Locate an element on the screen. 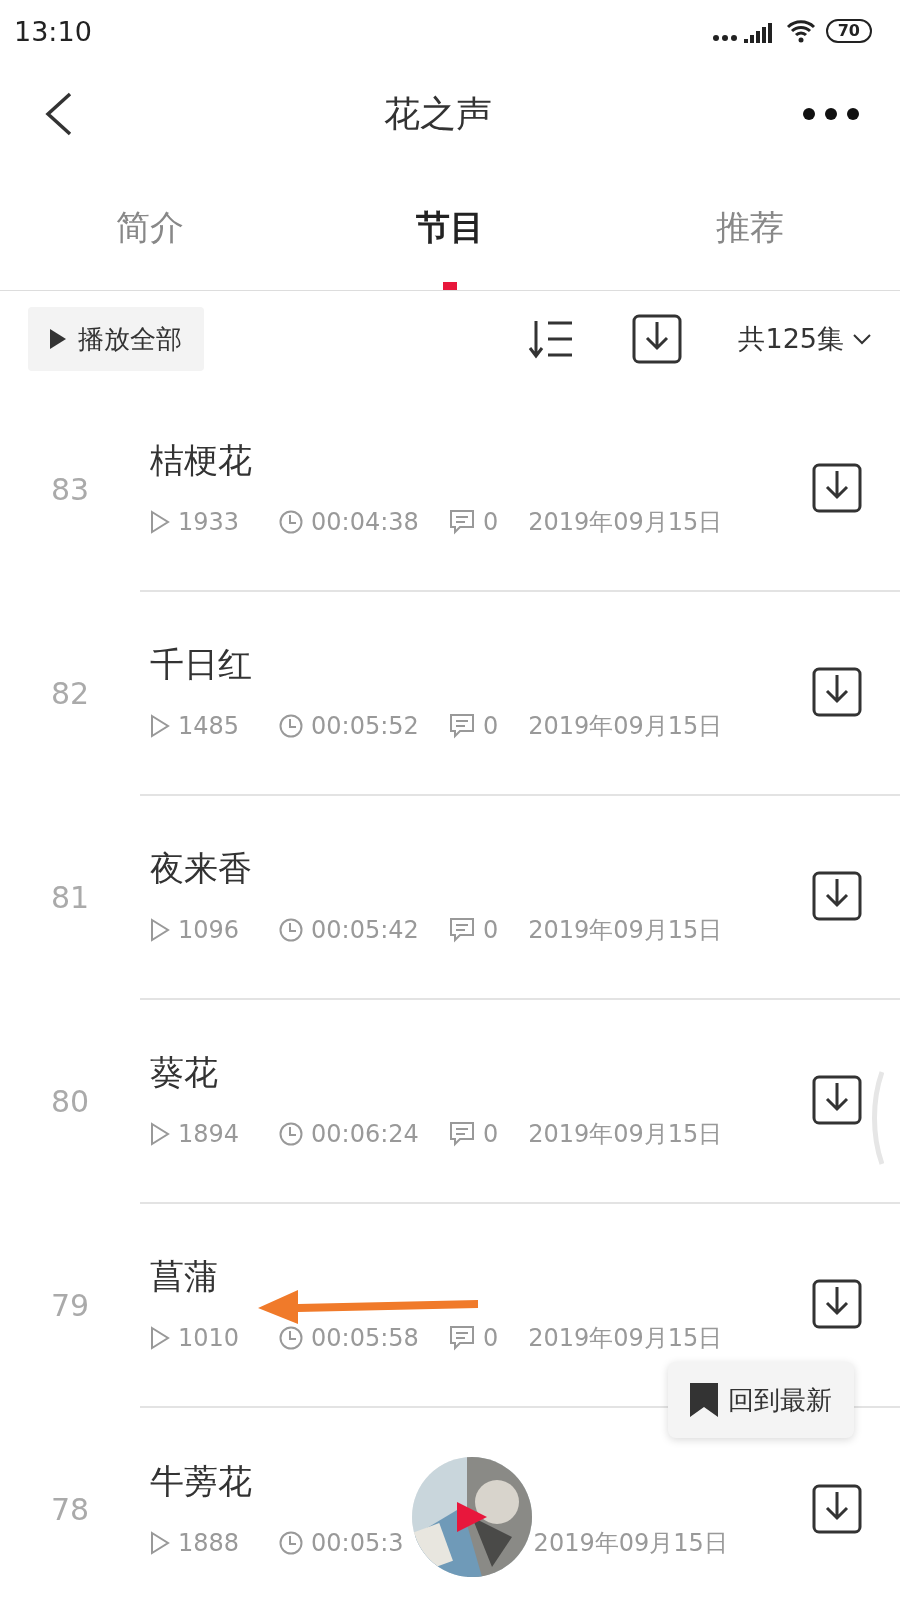 The height and width of the screenshot is (1600, 900). episode-title: 千日红 is located at coordinates (481, 665).